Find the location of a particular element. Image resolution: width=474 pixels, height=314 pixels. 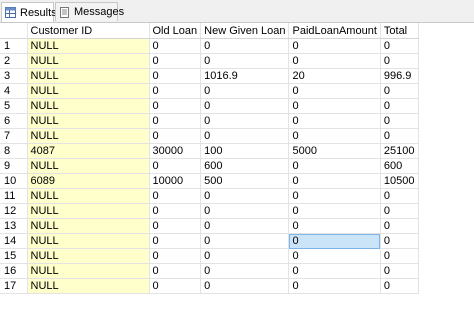

row-number: 13 is located at coordinates (14, 226).